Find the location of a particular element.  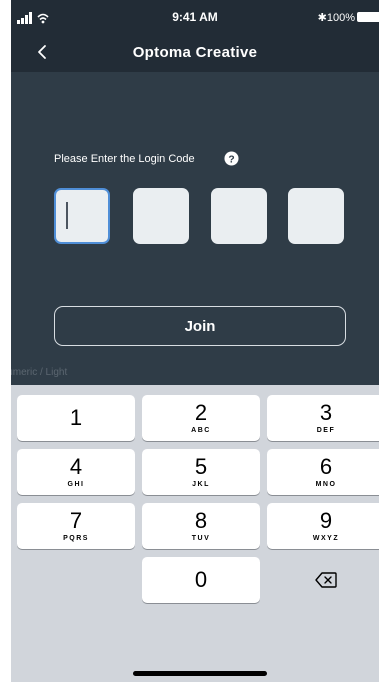

delete-button is located at coordinates (323, 580).